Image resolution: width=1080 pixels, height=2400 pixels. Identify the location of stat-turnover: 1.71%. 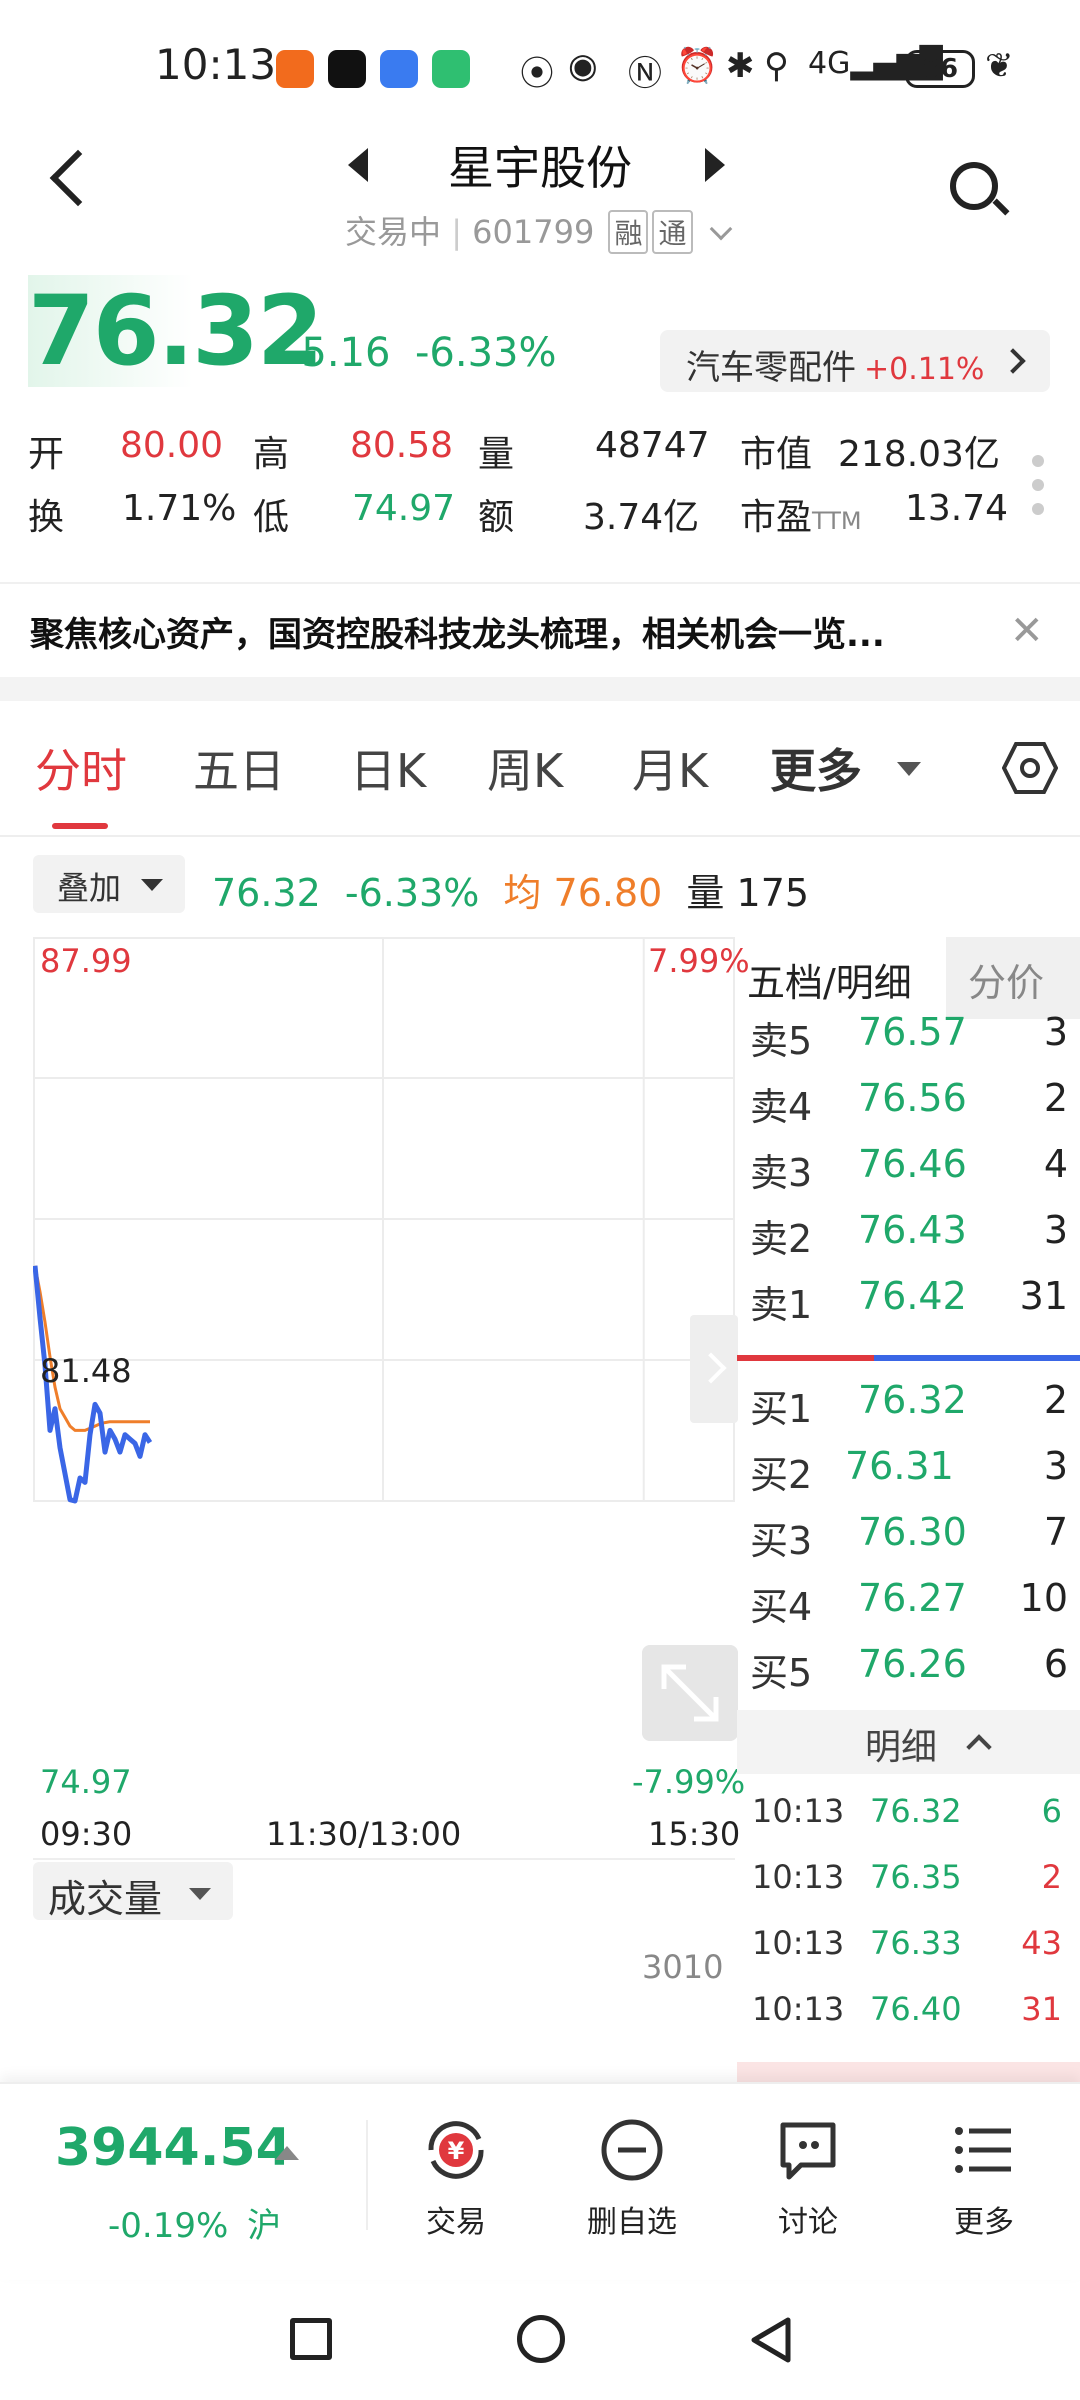
(179, 508).